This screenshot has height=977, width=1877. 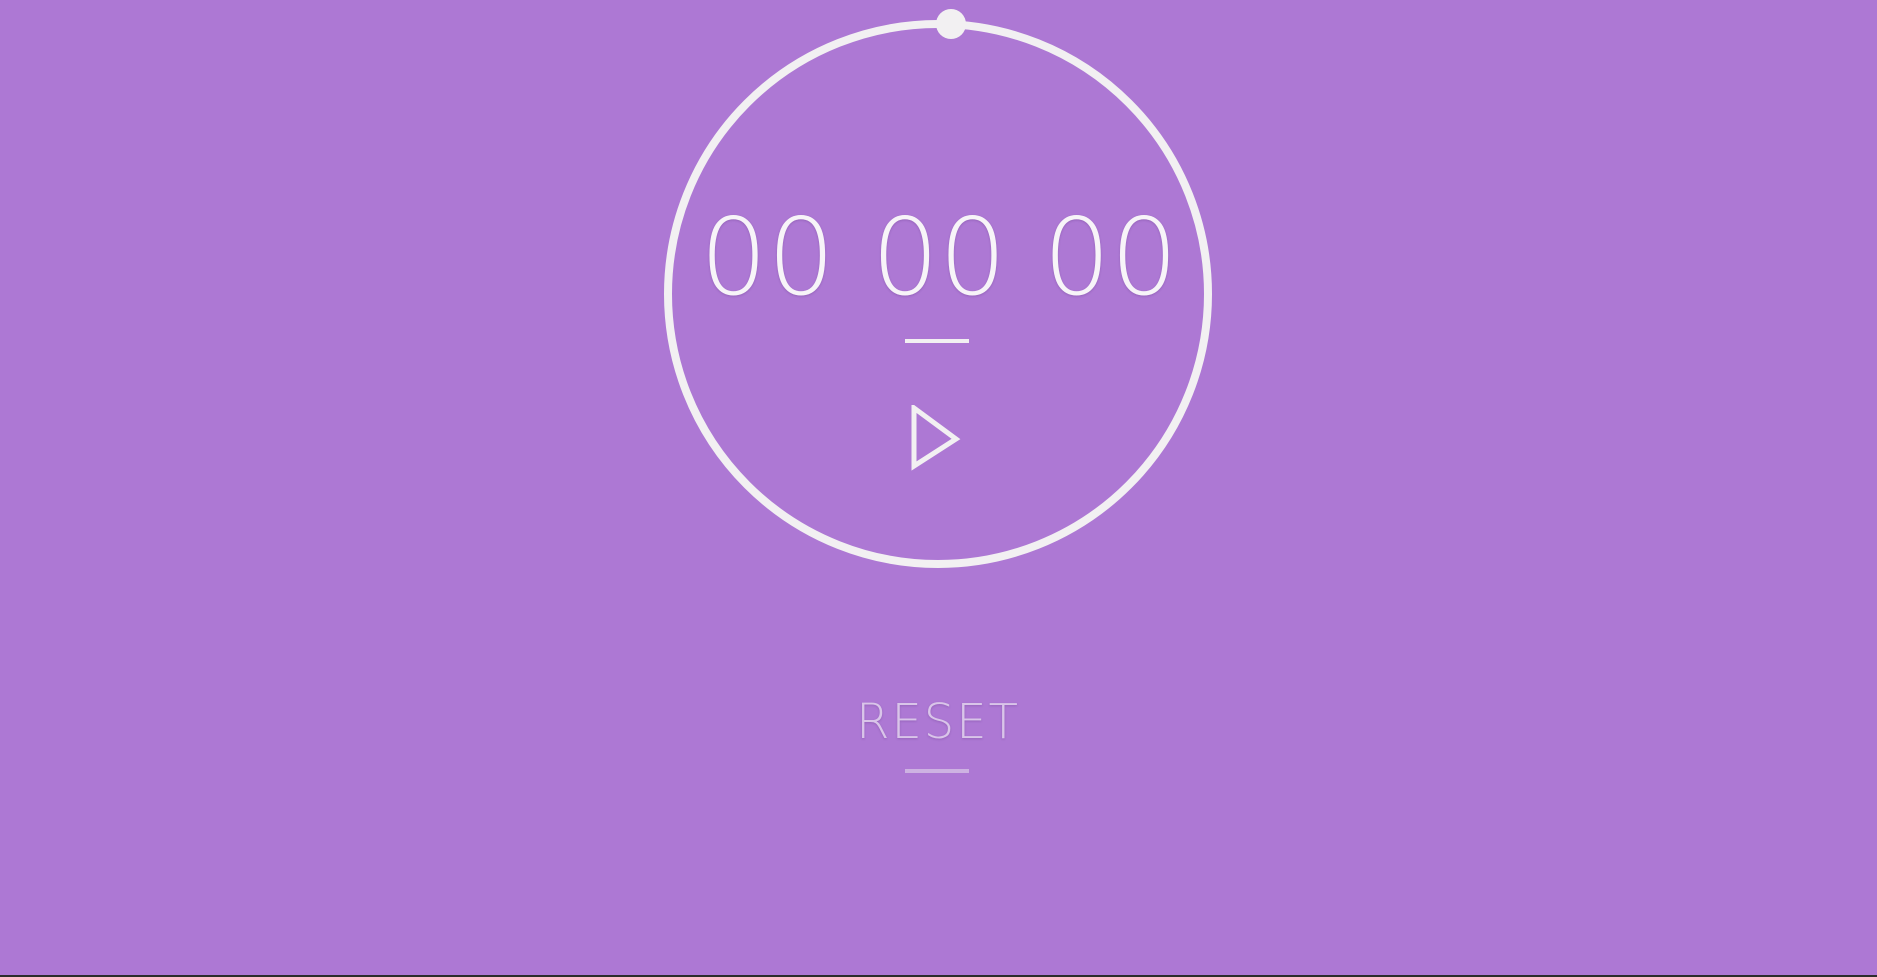 I want to click on dial-handle, so click(x=951, y=24).